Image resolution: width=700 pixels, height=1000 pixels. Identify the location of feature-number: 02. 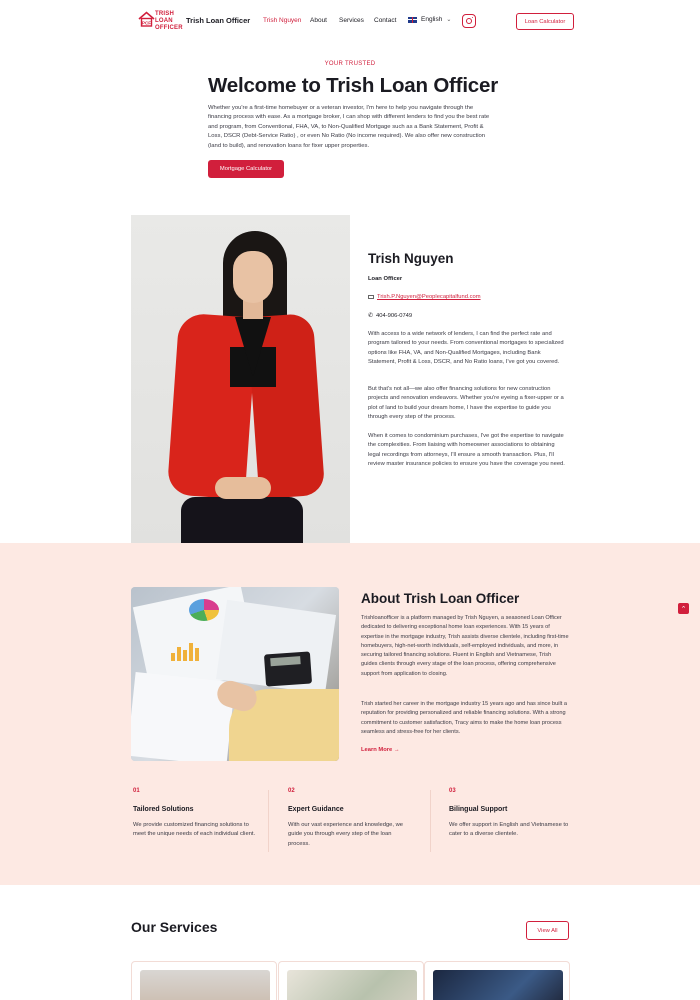
(291, 791).